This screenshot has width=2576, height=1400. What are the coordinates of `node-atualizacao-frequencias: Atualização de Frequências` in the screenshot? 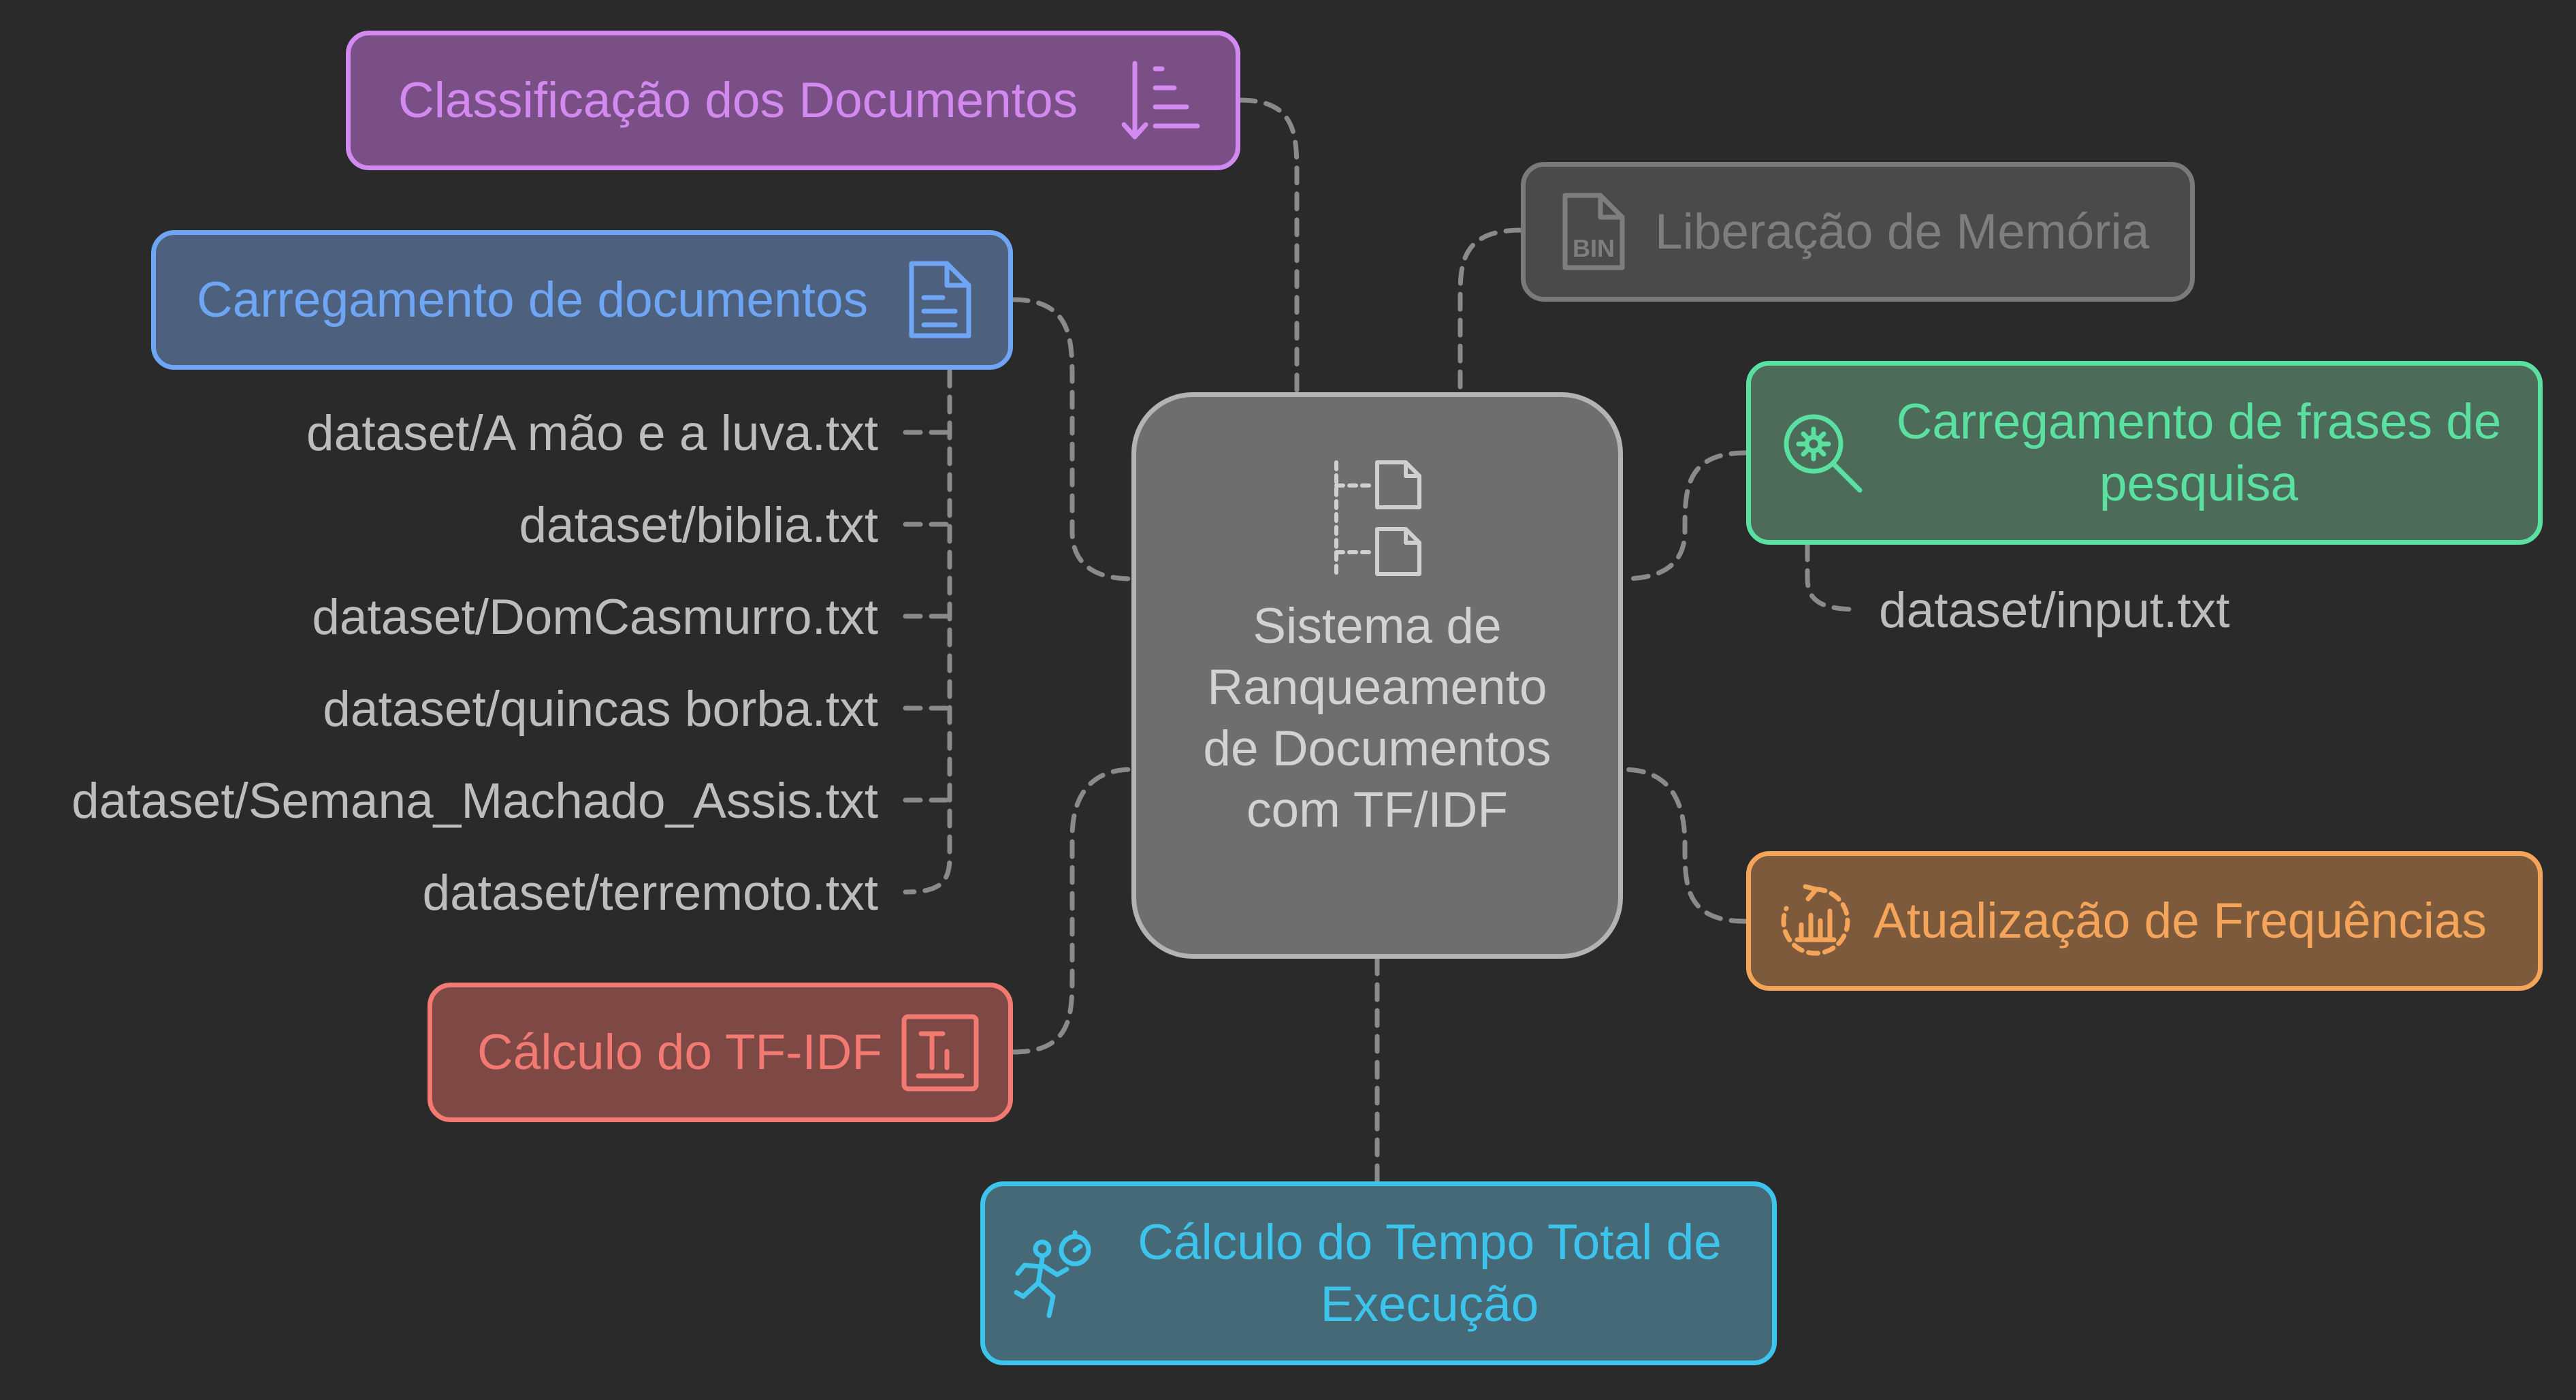 It's located at (2145, 921).